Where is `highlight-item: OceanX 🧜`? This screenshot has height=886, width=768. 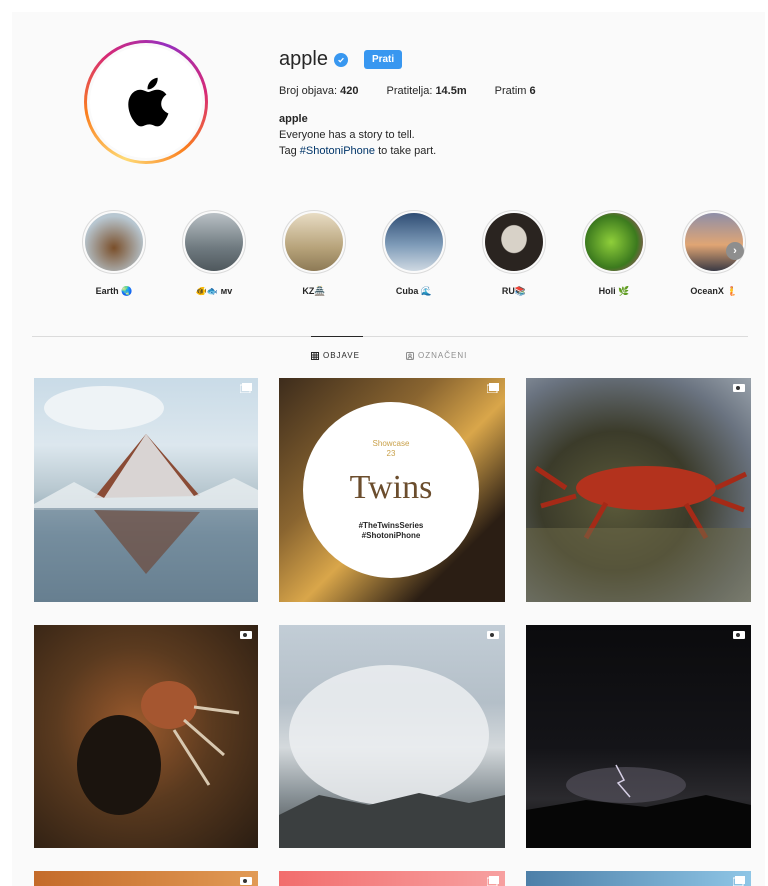
highlight-item: OceanX 🧜 is located at coordinates (714, 253).